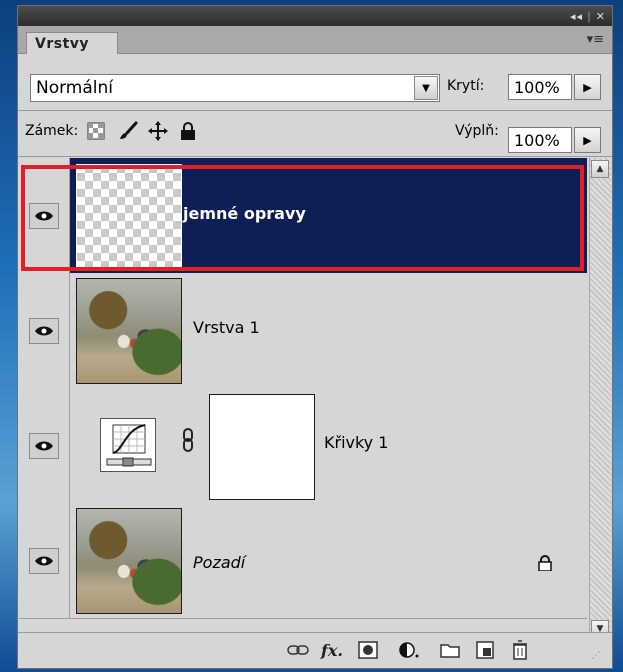 The image size is (623, 672). I want to click on blend-mode-value: Normální, so click(75, 88).